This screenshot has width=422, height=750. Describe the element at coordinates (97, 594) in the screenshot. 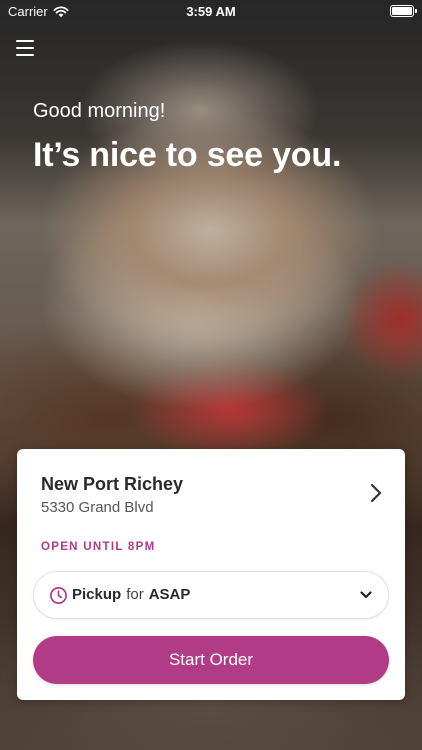

I see `order-mode: Pickup` at that location.